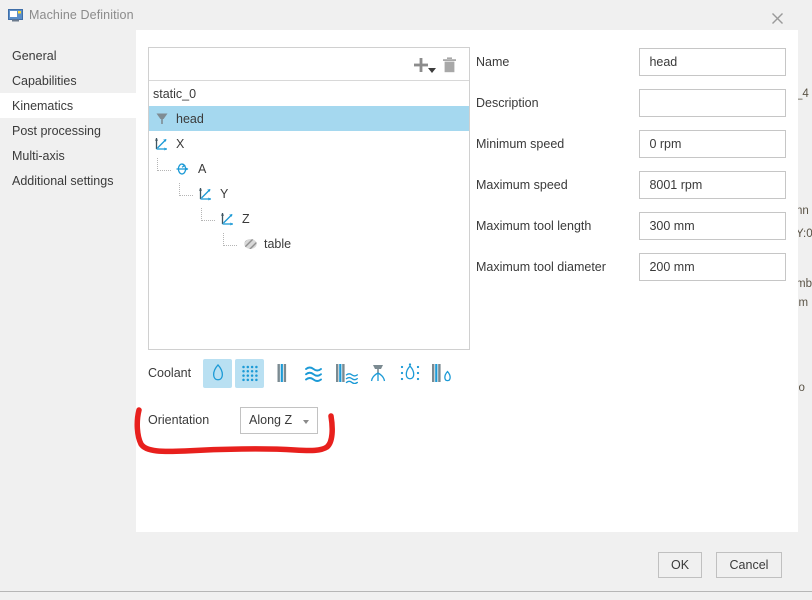 The width and height of the screenshot is (812, 600). I want to click on sidebar-item-post-processing: Post processing, so click(68, 130).